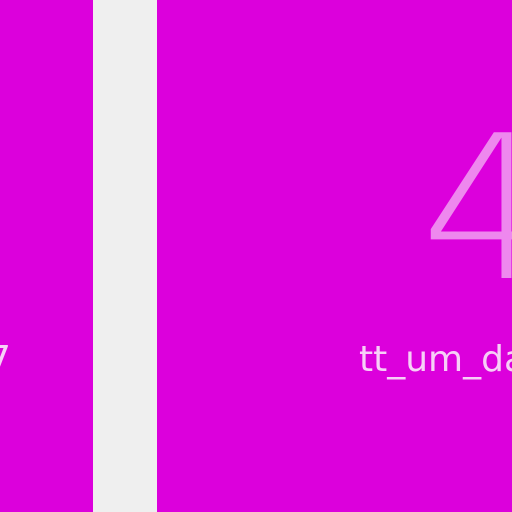 The width and height of the screenshot is (512, 512). What do you see at coordinates (466, 209) in the screenshot?
I see `project-card-number: 4` at bounding box center [466, 209].